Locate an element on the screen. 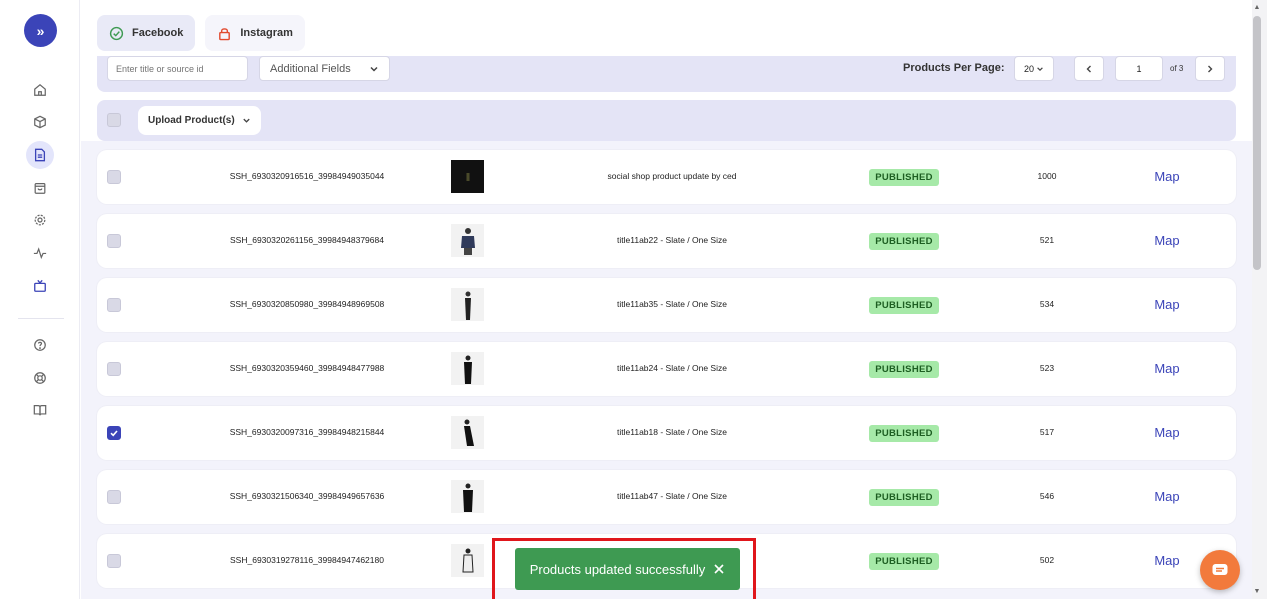  settings-icon is located at coordinates (40, 220).